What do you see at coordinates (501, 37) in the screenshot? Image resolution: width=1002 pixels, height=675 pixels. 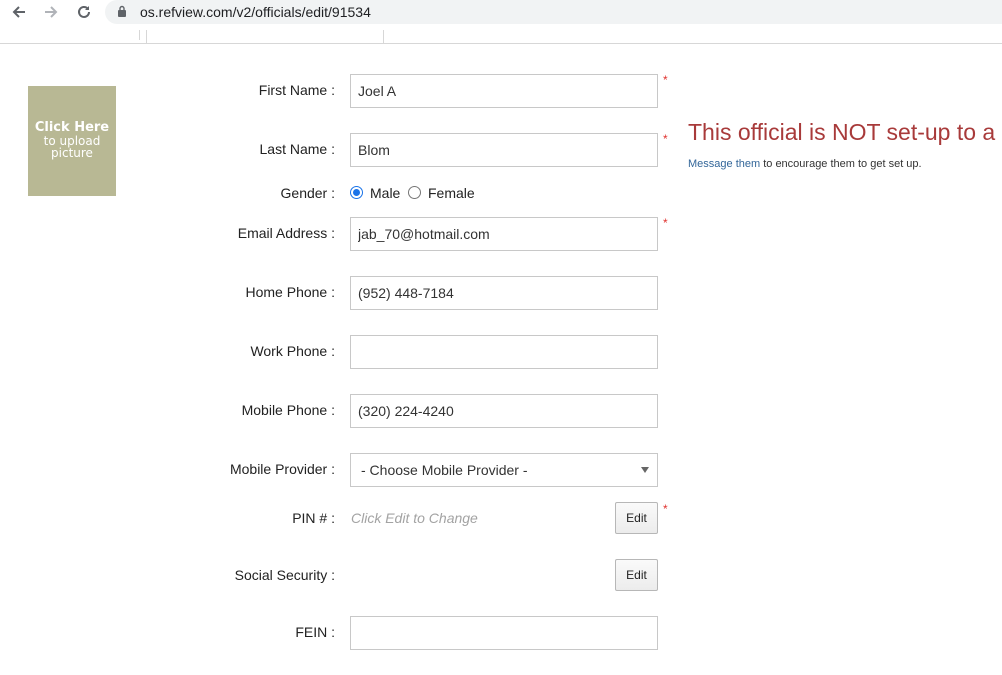 I see `page-tab-strip` at bounding box center [501, 37].